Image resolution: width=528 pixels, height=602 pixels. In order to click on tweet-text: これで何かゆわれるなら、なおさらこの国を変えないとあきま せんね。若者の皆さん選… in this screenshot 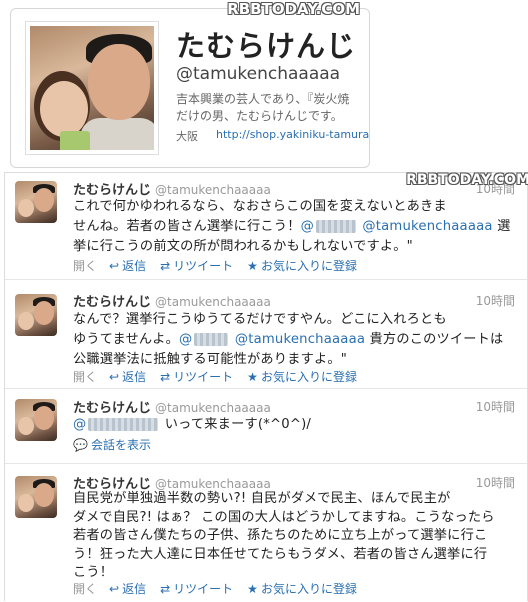, I will do `click(295, 227)`.